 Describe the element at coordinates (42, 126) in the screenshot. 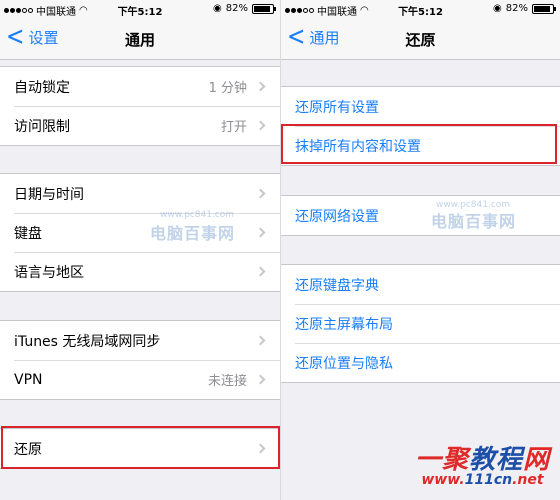

I see `row-label: 访问限制` at that location.